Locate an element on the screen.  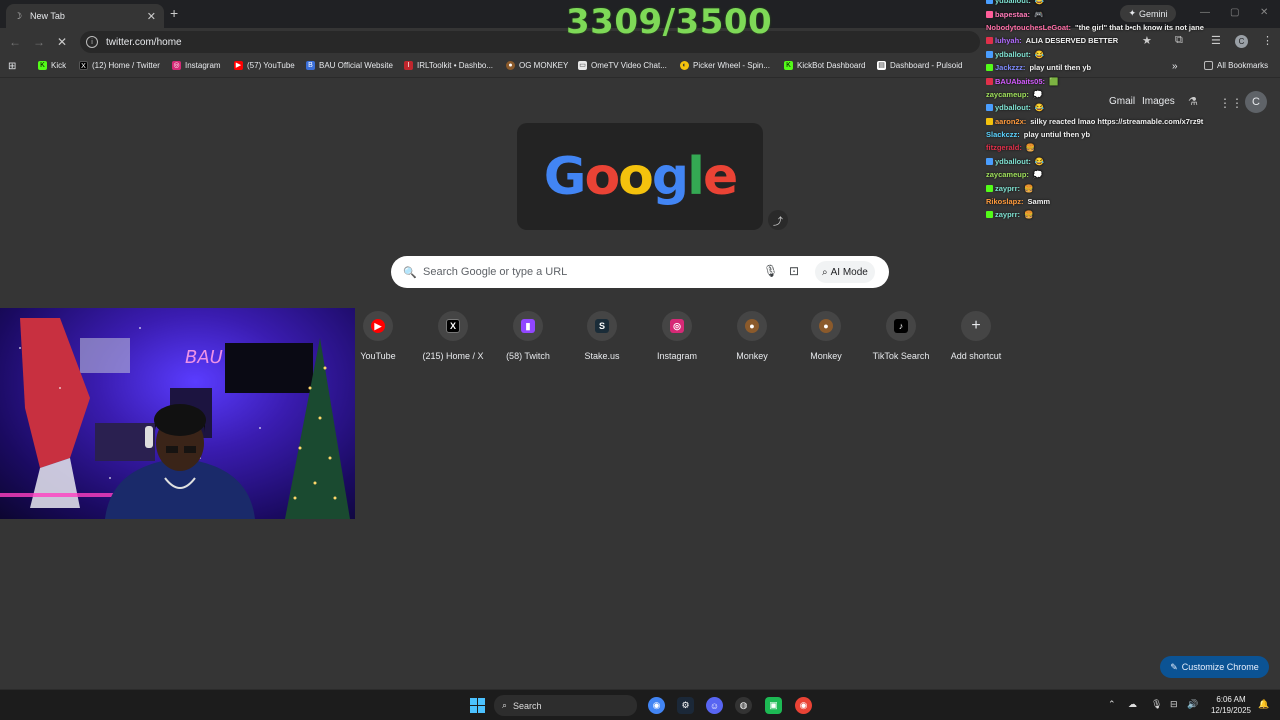
chrome-profile-icon: ◉ is located at coordinates (803, 705).